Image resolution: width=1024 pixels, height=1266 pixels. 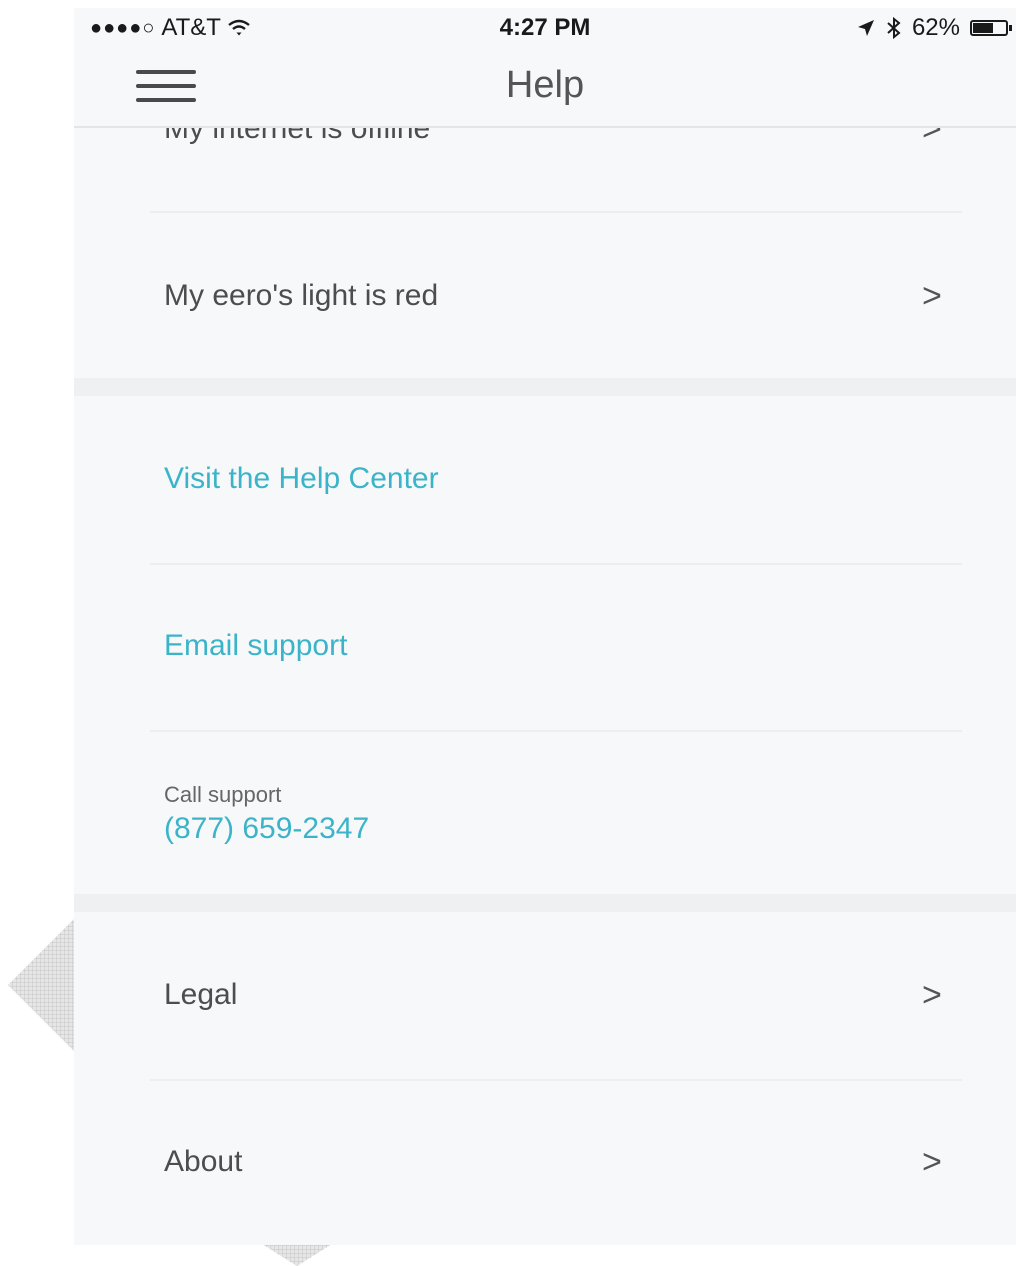 I want to click on status-right: 62%, so click(x=934, y=28).